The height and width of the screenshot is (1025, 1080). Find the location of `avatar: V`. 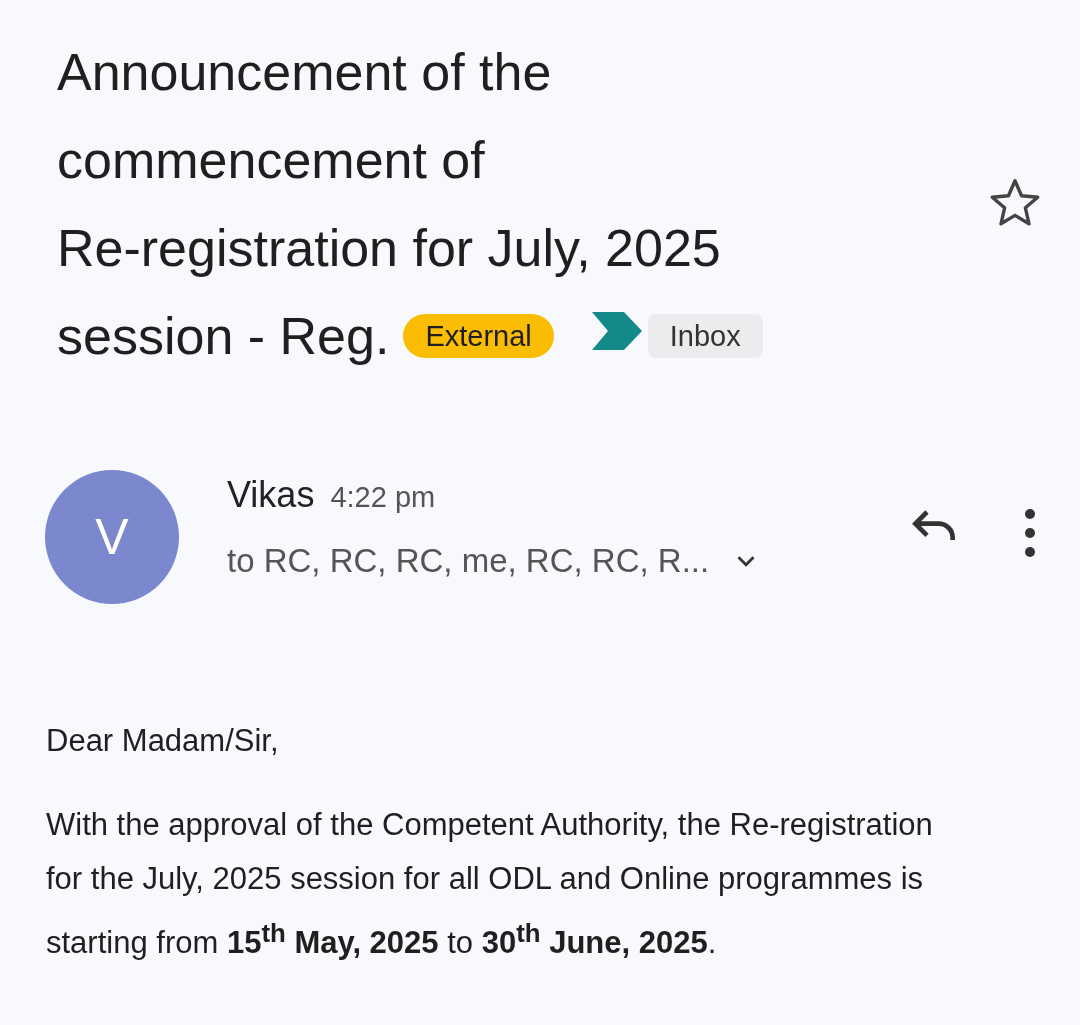

avatar: V is located at coordinates (112, 537).